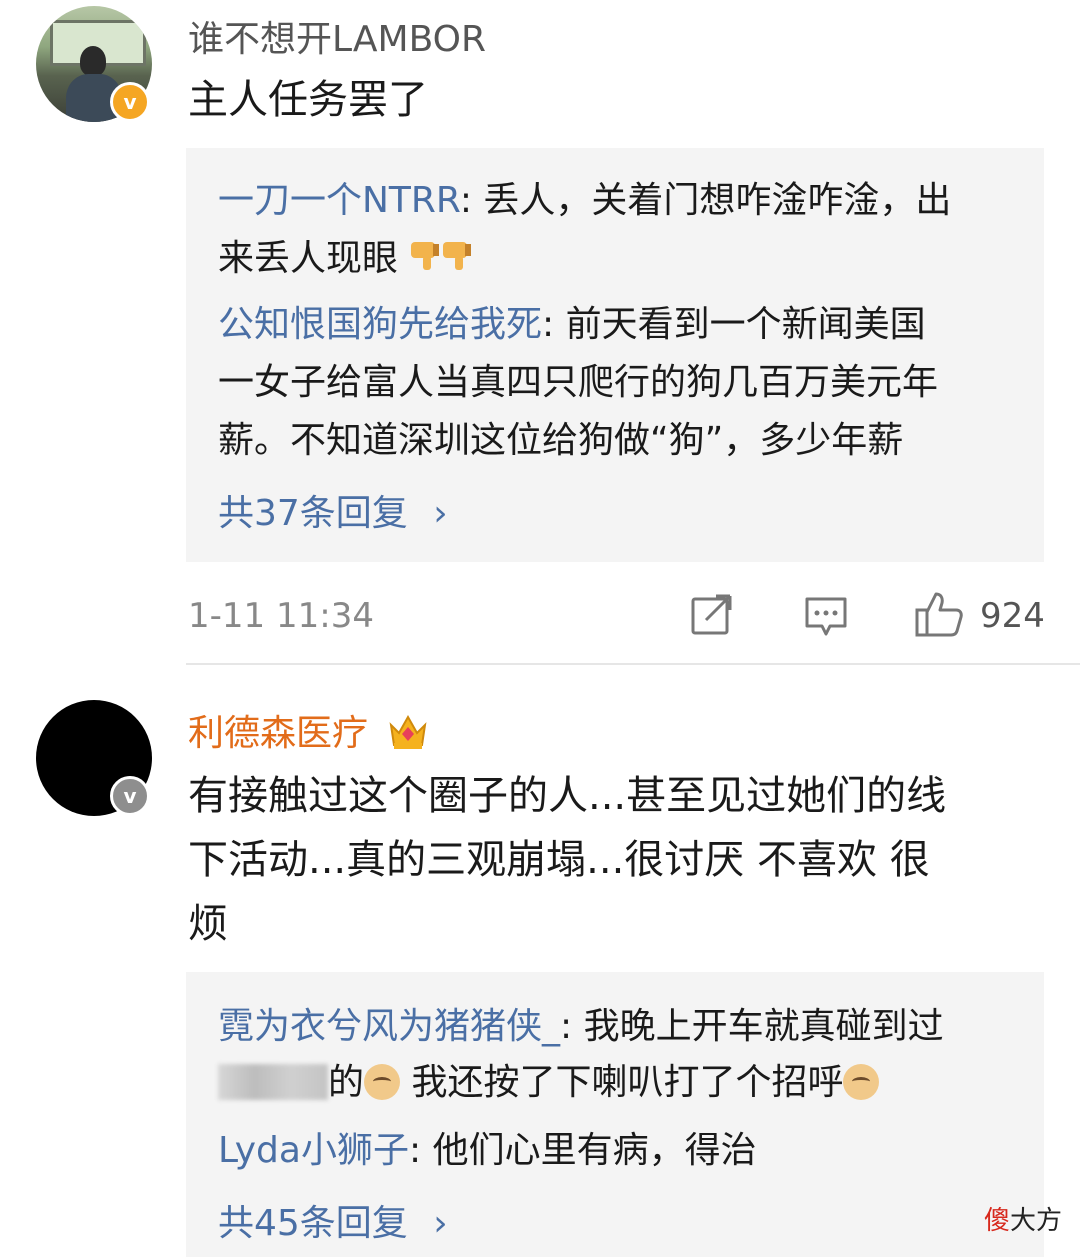 The image size is (1080, 1257). I want to click on watermark-red-text: 傻, so click(996, 1221).